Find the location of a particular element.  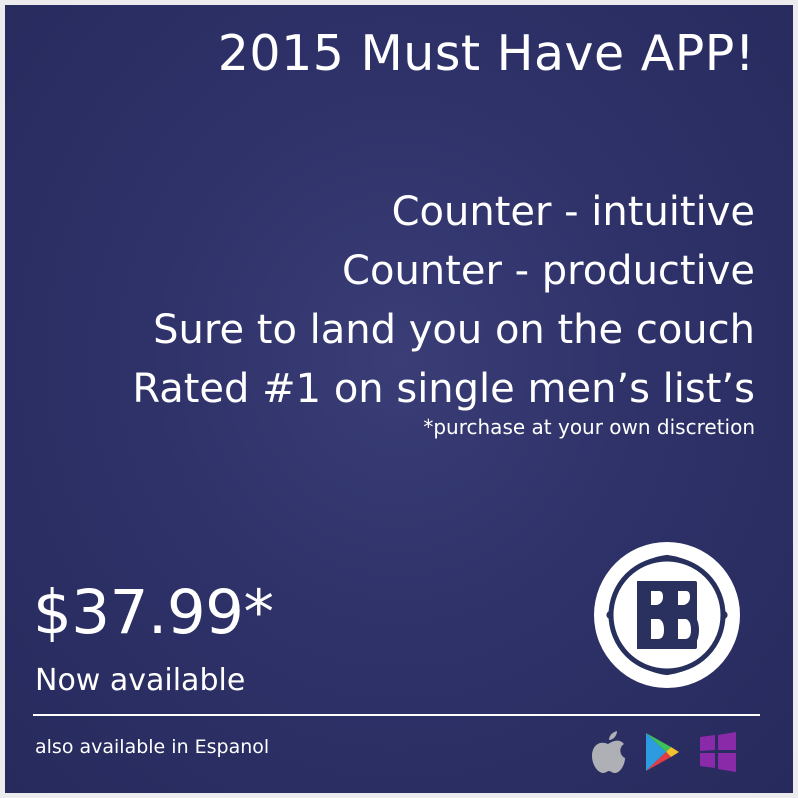

price: $37.99* is located at coordinates (153, 612).